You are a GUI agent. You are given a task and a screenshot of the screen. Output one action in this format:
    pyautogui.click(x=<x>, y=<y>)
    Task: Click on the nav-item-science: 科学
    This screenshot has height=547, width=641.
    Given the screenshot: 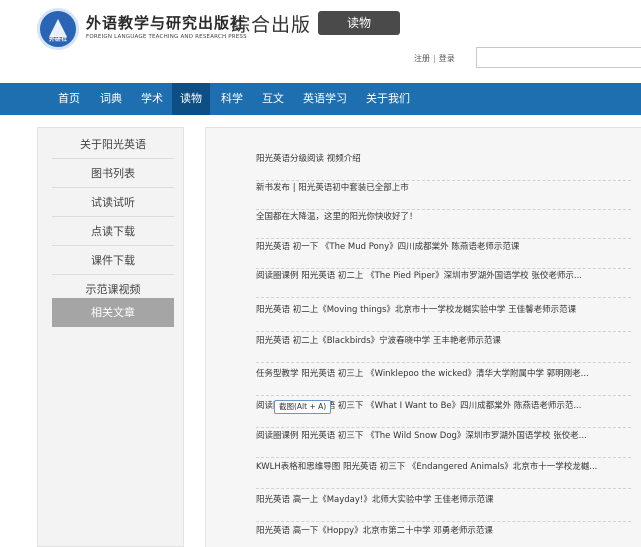 What is the action you would take?
    pyautogui.click(x=232, y=99)
    